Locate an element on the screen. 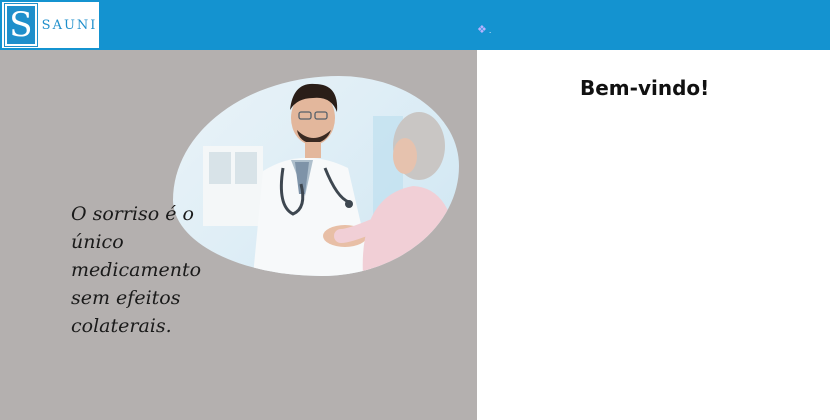 The width and height of the screenshot is (830, 420). logo: S SAUNI is located at coordinates (50, 25).